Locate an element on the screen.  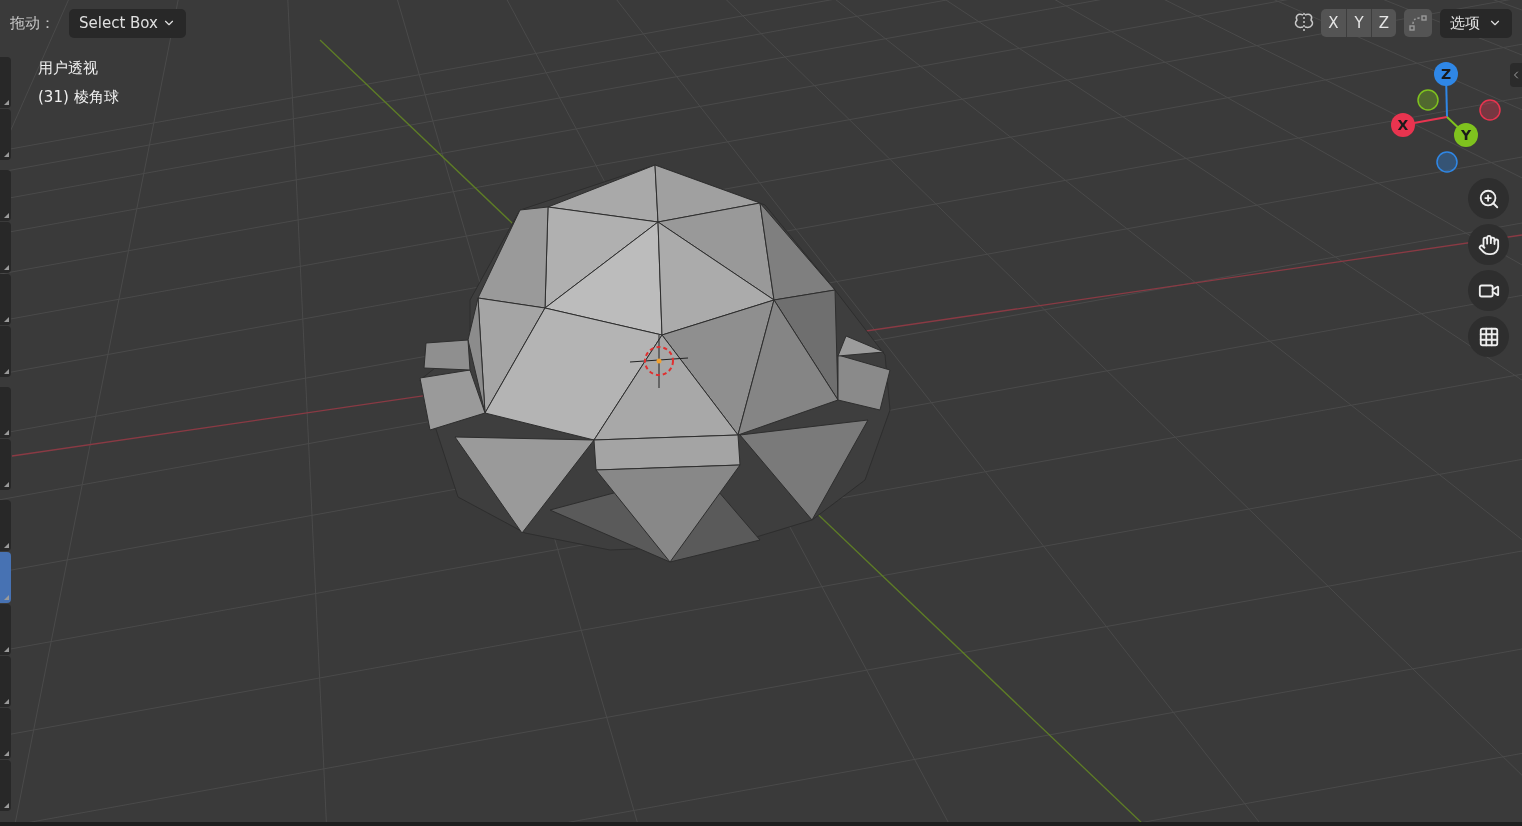
grid-icon is located at coordinates (1488, 336).